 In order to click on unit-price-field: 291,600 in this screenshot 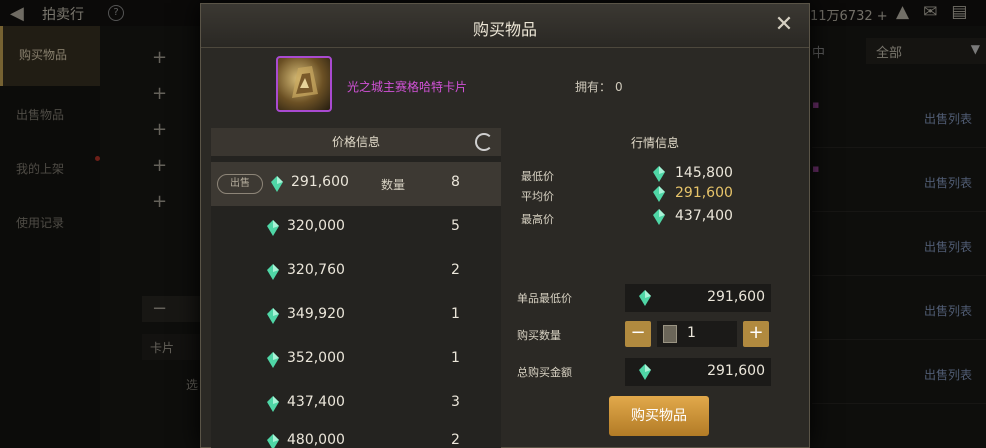, I will do `click(698, 298)`.